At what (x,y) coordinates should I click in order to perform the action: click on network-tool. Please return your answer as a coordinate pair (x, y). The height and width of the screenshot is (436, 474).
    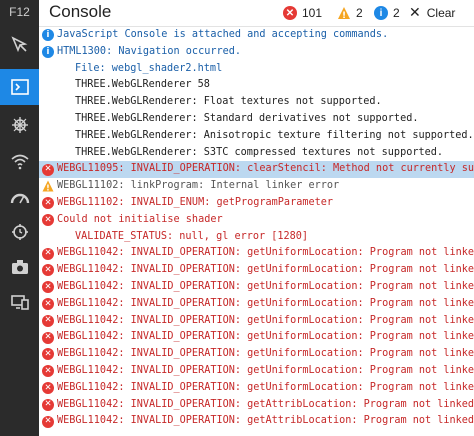
    Looking at the image, I should click on (19, 161).